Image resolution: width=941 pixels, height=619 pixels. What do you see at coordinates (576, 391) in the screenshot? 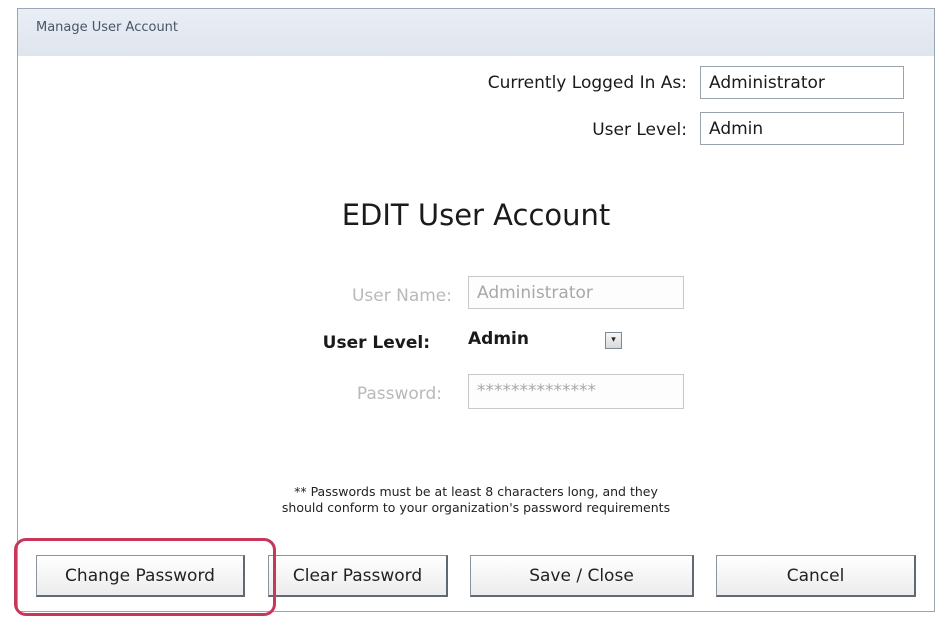
I see `password-field: **************` at bounding box center [576, 391].